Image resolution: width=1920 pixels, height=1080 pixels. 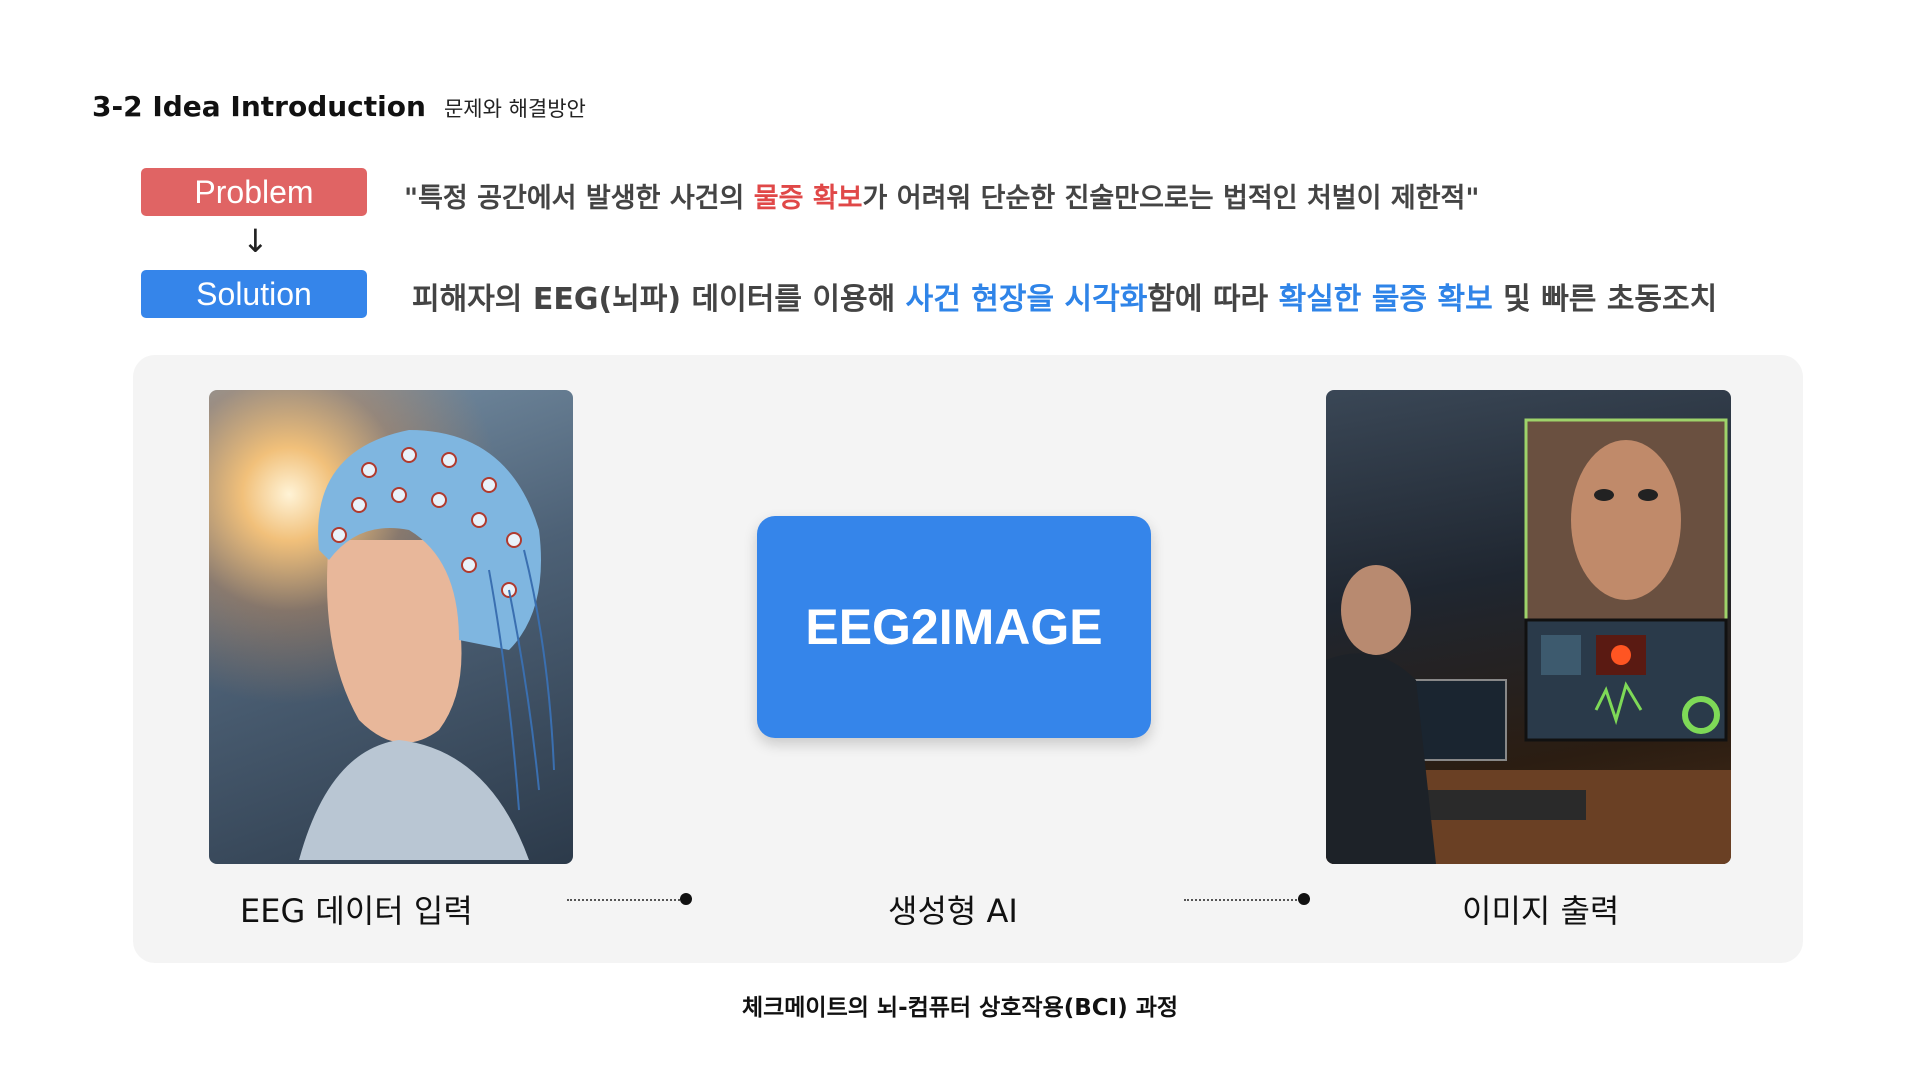 I want to click on detective-monitor-photo, so click(x=1528, y=627).